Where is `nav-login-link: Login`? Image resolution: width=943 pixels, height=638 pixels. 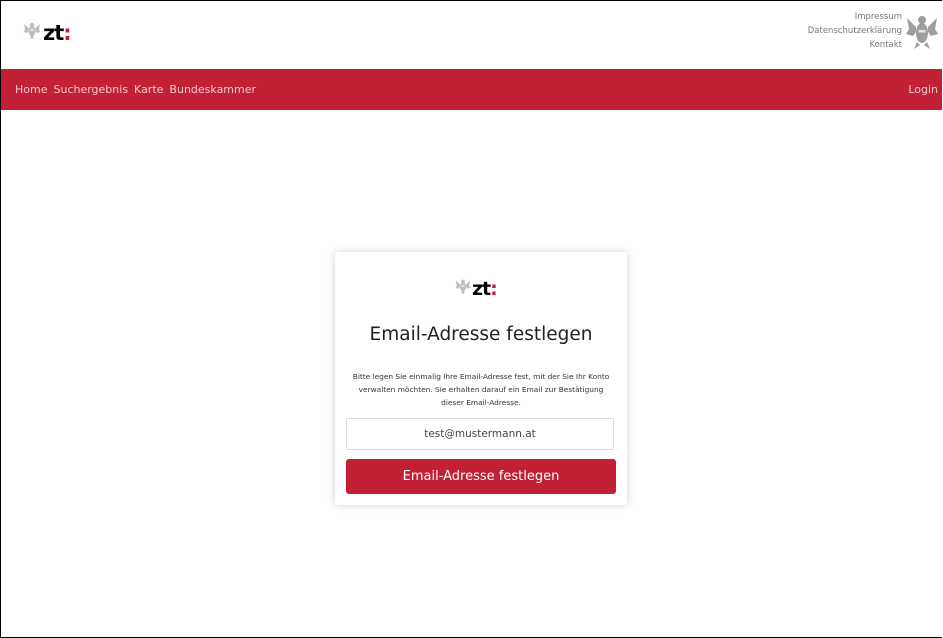
nav-login-link: Login is located at coordinates (923, 89).